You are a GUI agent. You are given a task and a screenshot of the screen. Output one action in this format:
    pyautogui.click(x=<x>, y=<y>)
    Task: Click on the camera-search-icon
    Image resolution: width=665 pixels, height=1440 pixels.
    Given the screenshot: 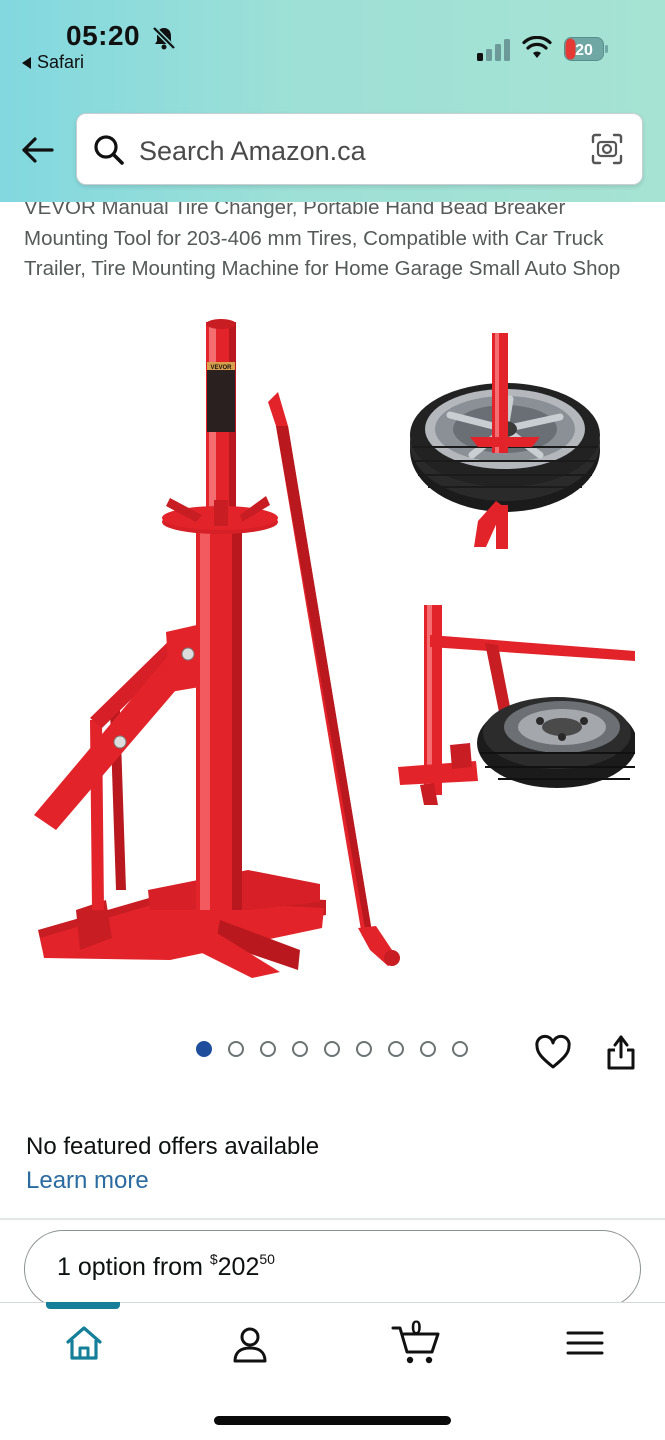 What is the action you would take?
    pyautogui.click(x=607, y=149)
    